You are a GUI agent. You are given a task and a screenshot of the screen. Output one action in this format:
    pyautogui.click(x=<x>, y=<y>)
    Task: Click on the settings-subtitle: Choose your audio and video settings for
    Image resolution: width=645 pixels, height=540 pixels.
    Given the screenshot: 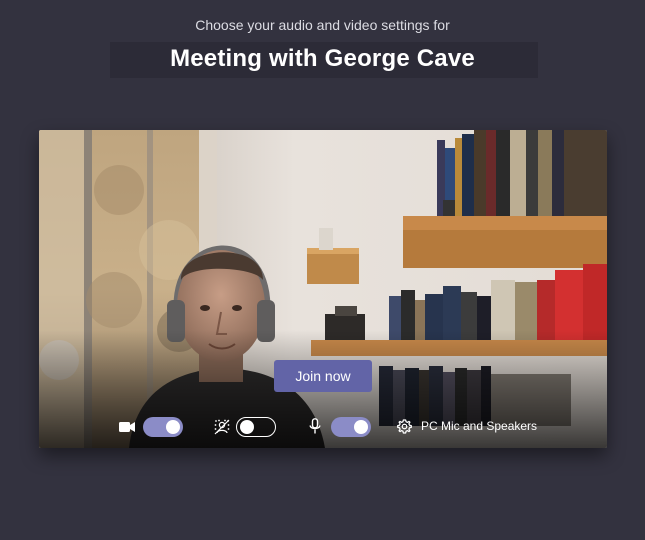 What is the action you would take?
    pyautogui.click(x=322, y=25)
    